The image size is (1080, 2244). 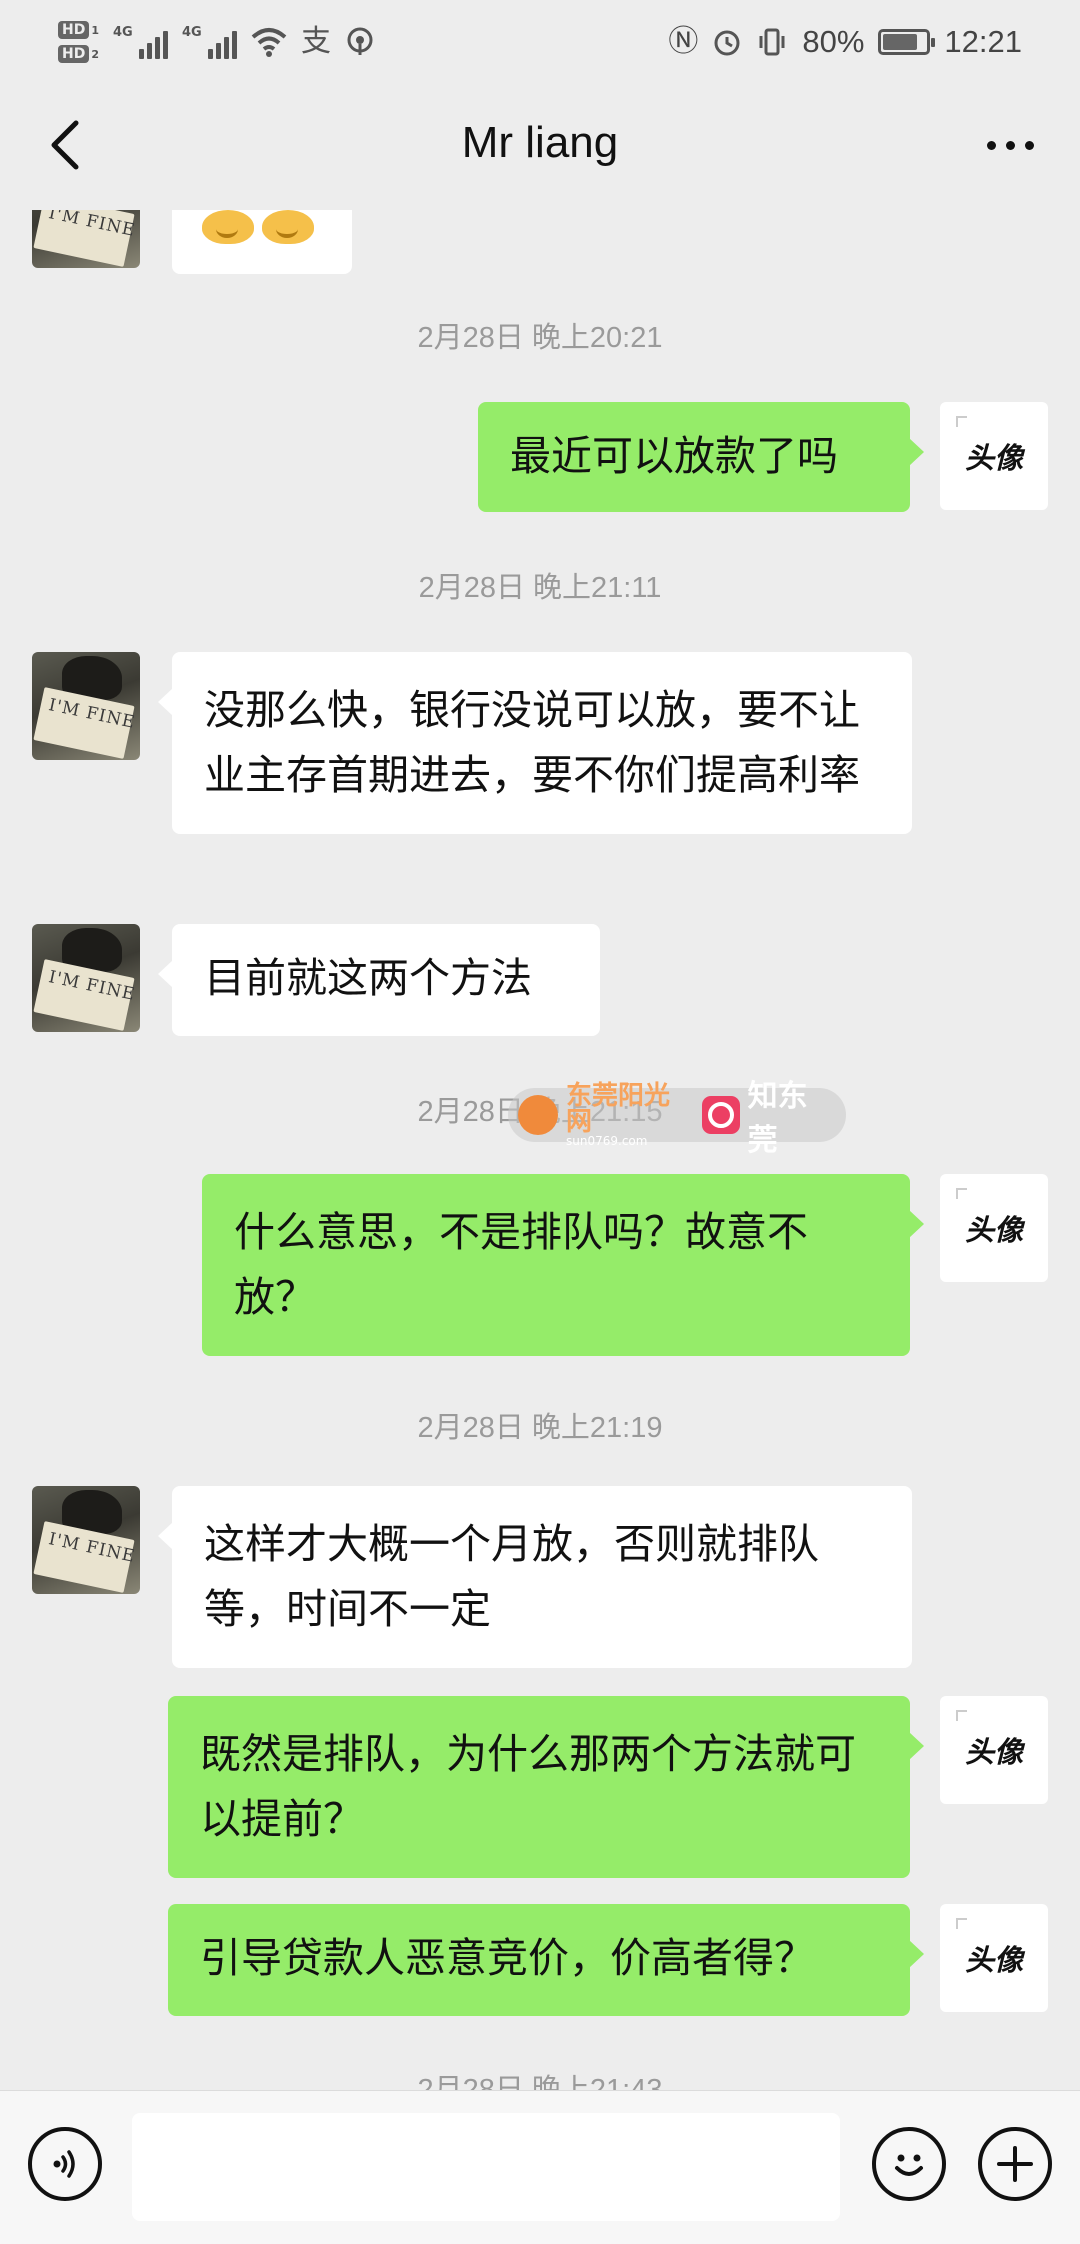 What do you see at coordinates (538, 1115) in the screenshot?
I see `sun-logo-icon` at bounding box center [538, 1115].